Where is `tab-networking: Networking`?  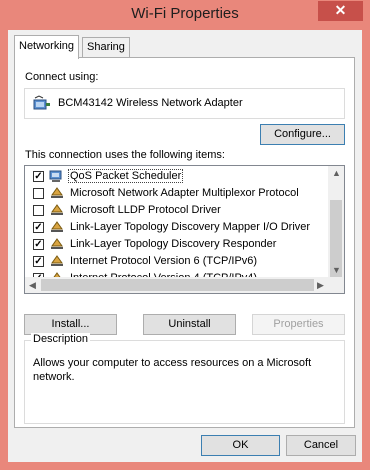 tab-networking: Networking is located at coordinates (47, 47).